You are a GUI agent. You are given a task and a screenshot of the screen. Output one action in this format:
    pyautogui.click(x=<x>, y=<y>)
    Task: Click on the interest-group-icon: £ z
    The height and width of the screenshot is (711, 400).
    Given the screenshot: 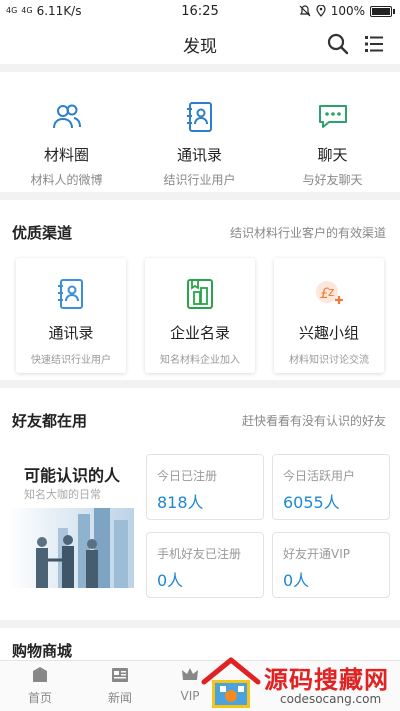 What is the action you would take?
    pyautogui.click(x=329, y=292)
    